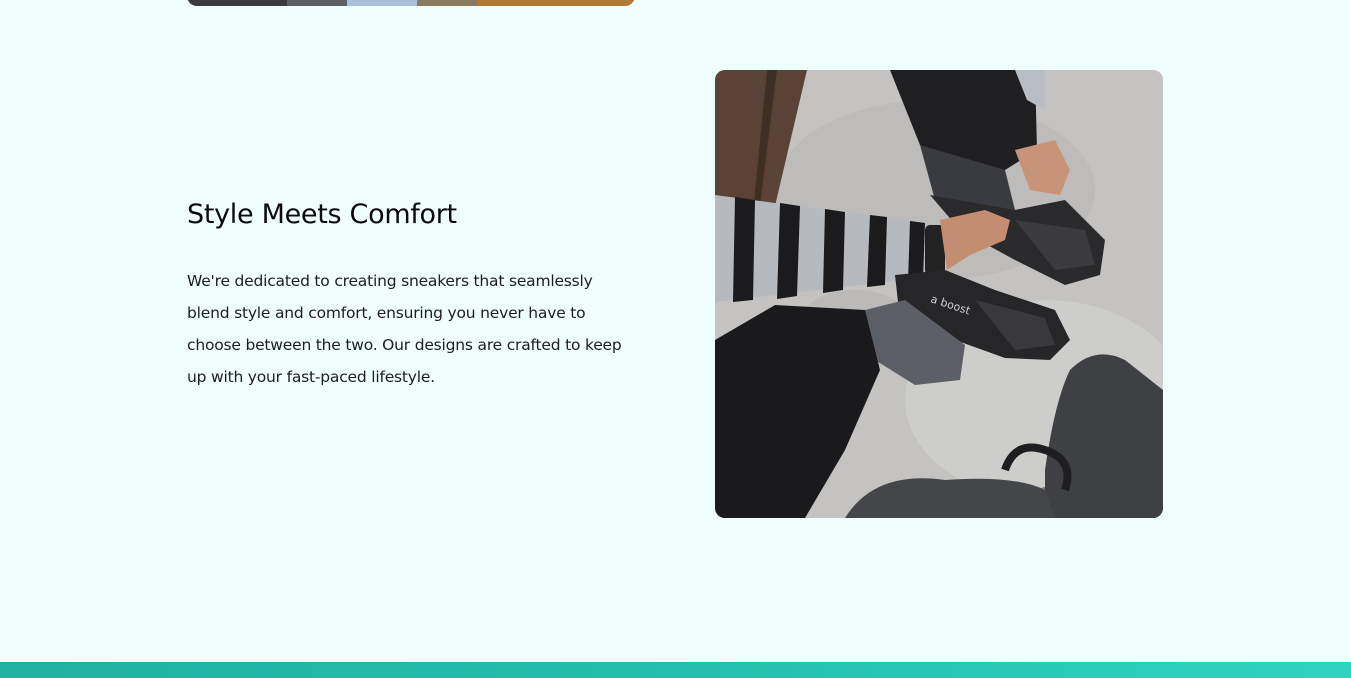  Describe the element at coordinates (675, 670) in the screenshot. I see `footer-bar` at that location.